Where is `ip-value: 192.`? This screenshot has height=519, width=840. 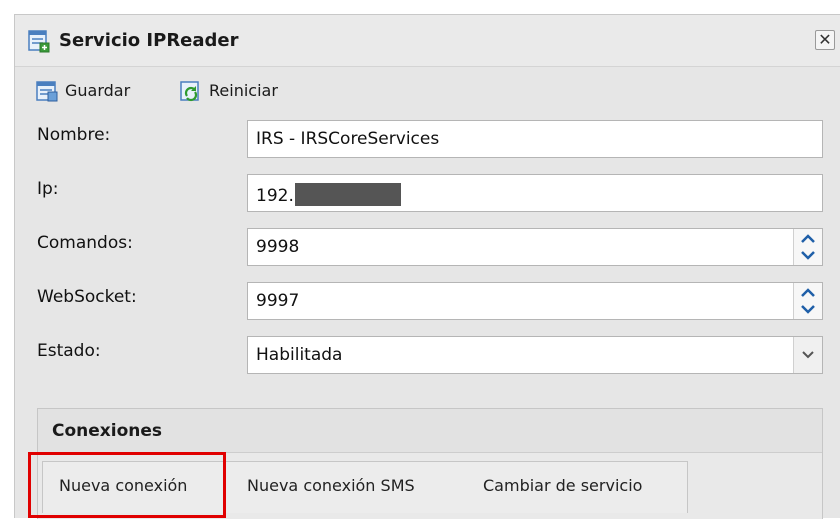 ip-value: 192. is located at coordinates (328, 194).